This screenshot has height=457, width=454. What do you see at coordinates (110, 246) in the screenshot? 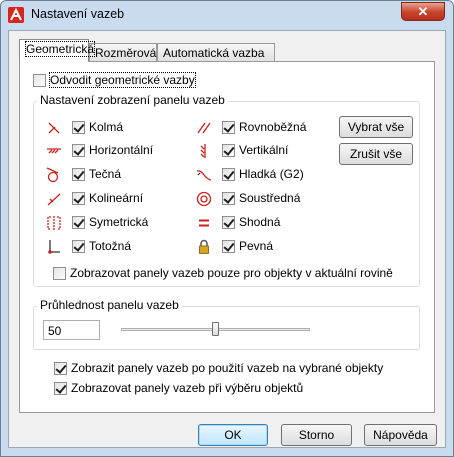
I see `label-coincident: Totožná` at bounding box center [110, 246].